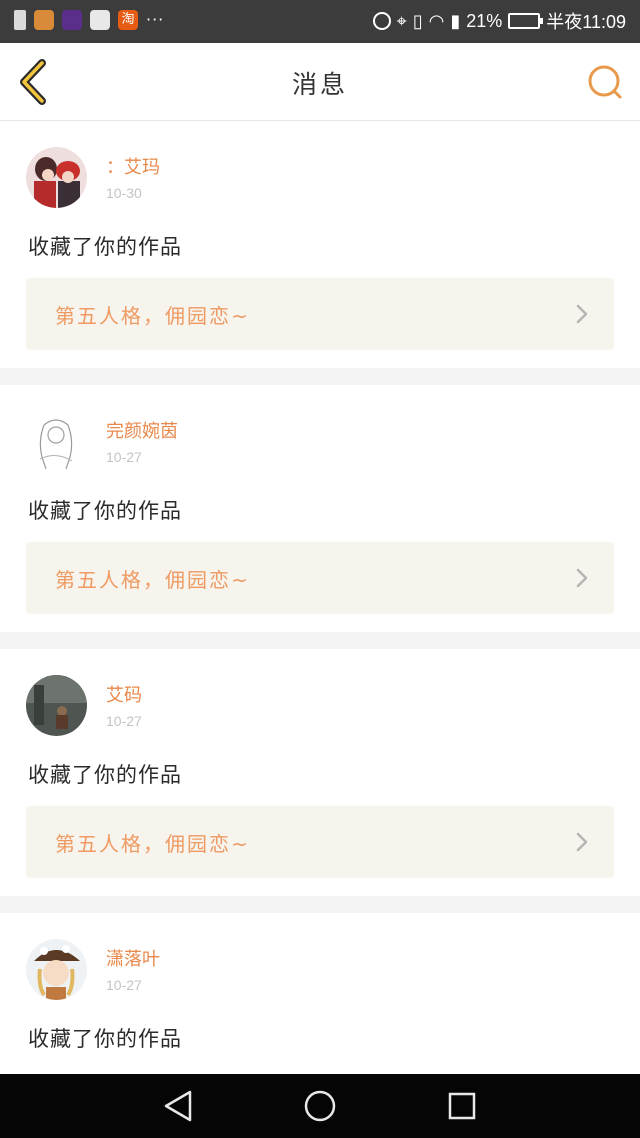 Image resolution: width=640 pixels, height=1138 pixels. What do you see at coordinates (44, 20) in the screenshot?
I see `app-notification-icon` at bounding box center [44, 20].